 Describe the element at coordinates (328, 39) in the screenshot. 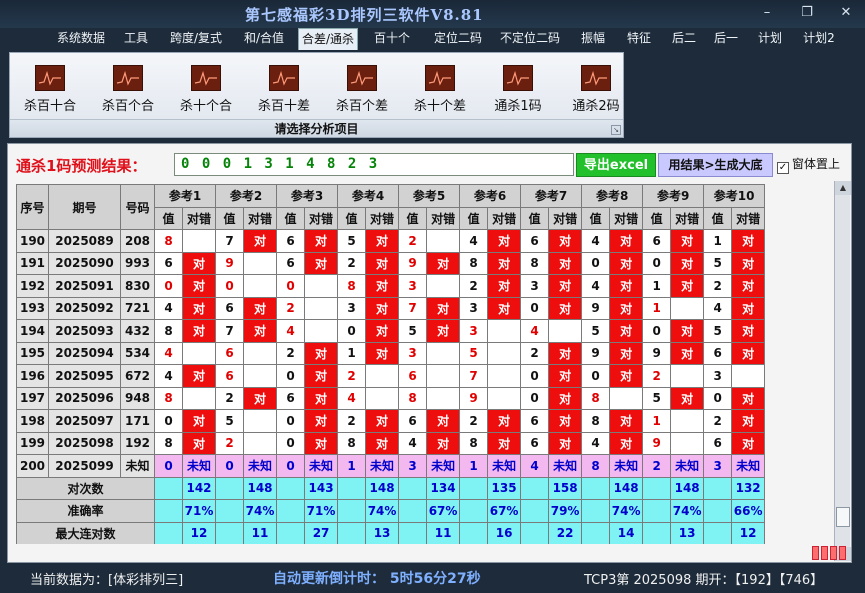

I see `menu-item: 合差/通杀` at that location.